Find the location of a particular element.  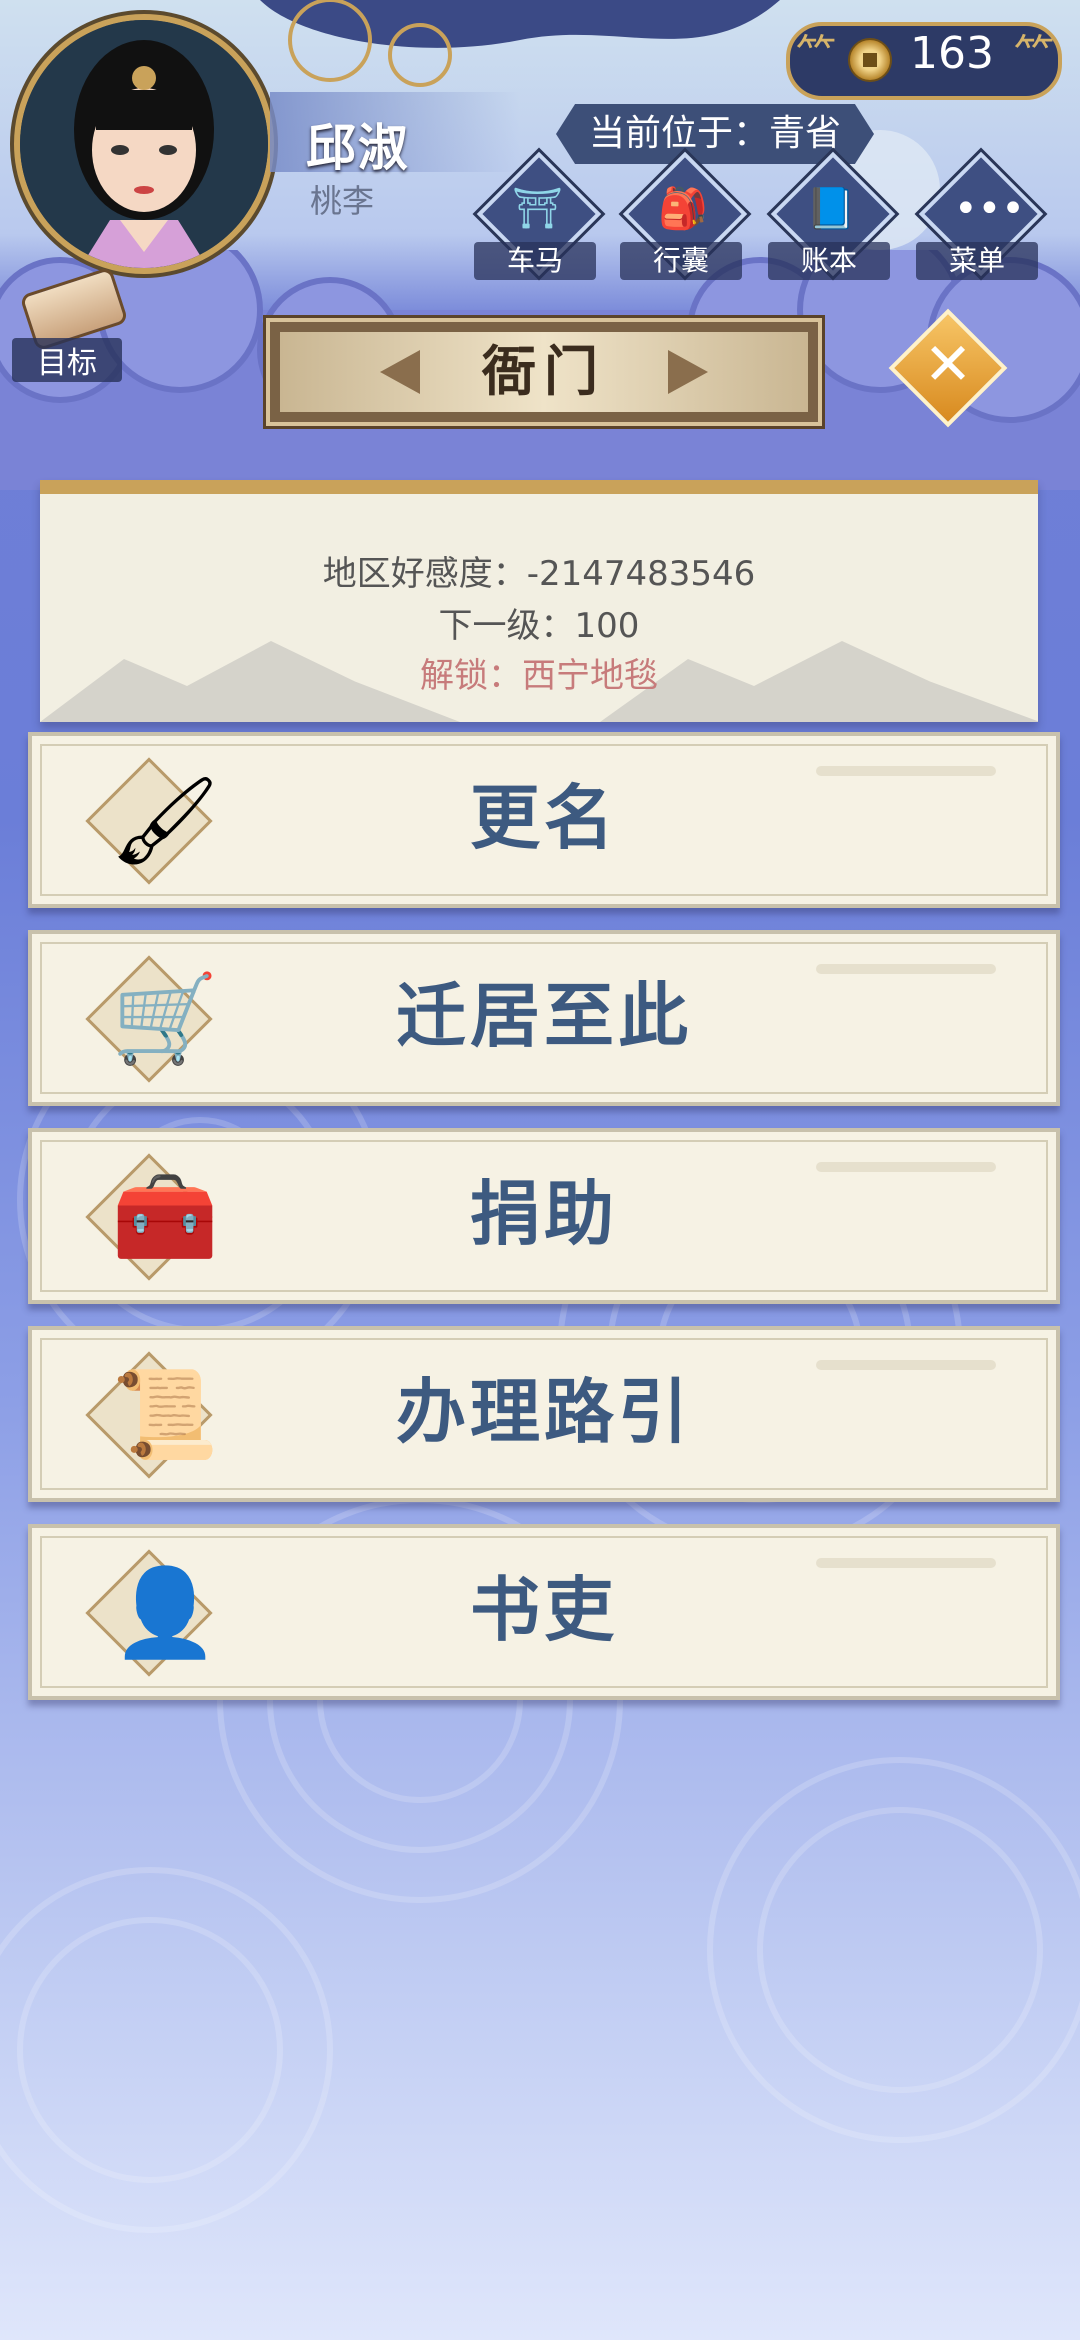

nav-label: 行囊 is located at coordinates (681, 261).